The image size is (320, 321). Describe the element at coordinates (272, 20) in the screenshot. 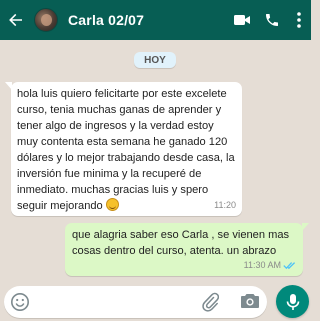

I see `phone-icon` at that location.